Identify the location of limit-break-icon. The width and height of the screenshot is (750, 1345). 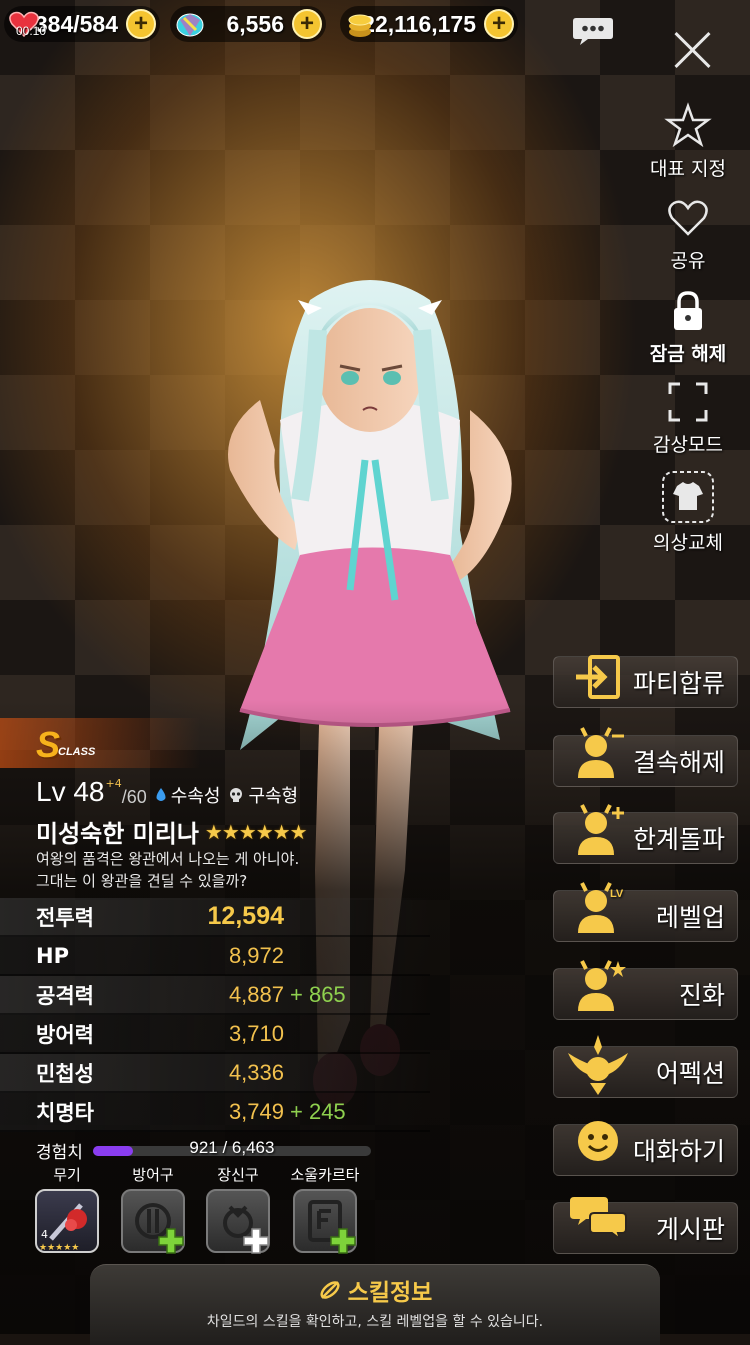
(601, 829).